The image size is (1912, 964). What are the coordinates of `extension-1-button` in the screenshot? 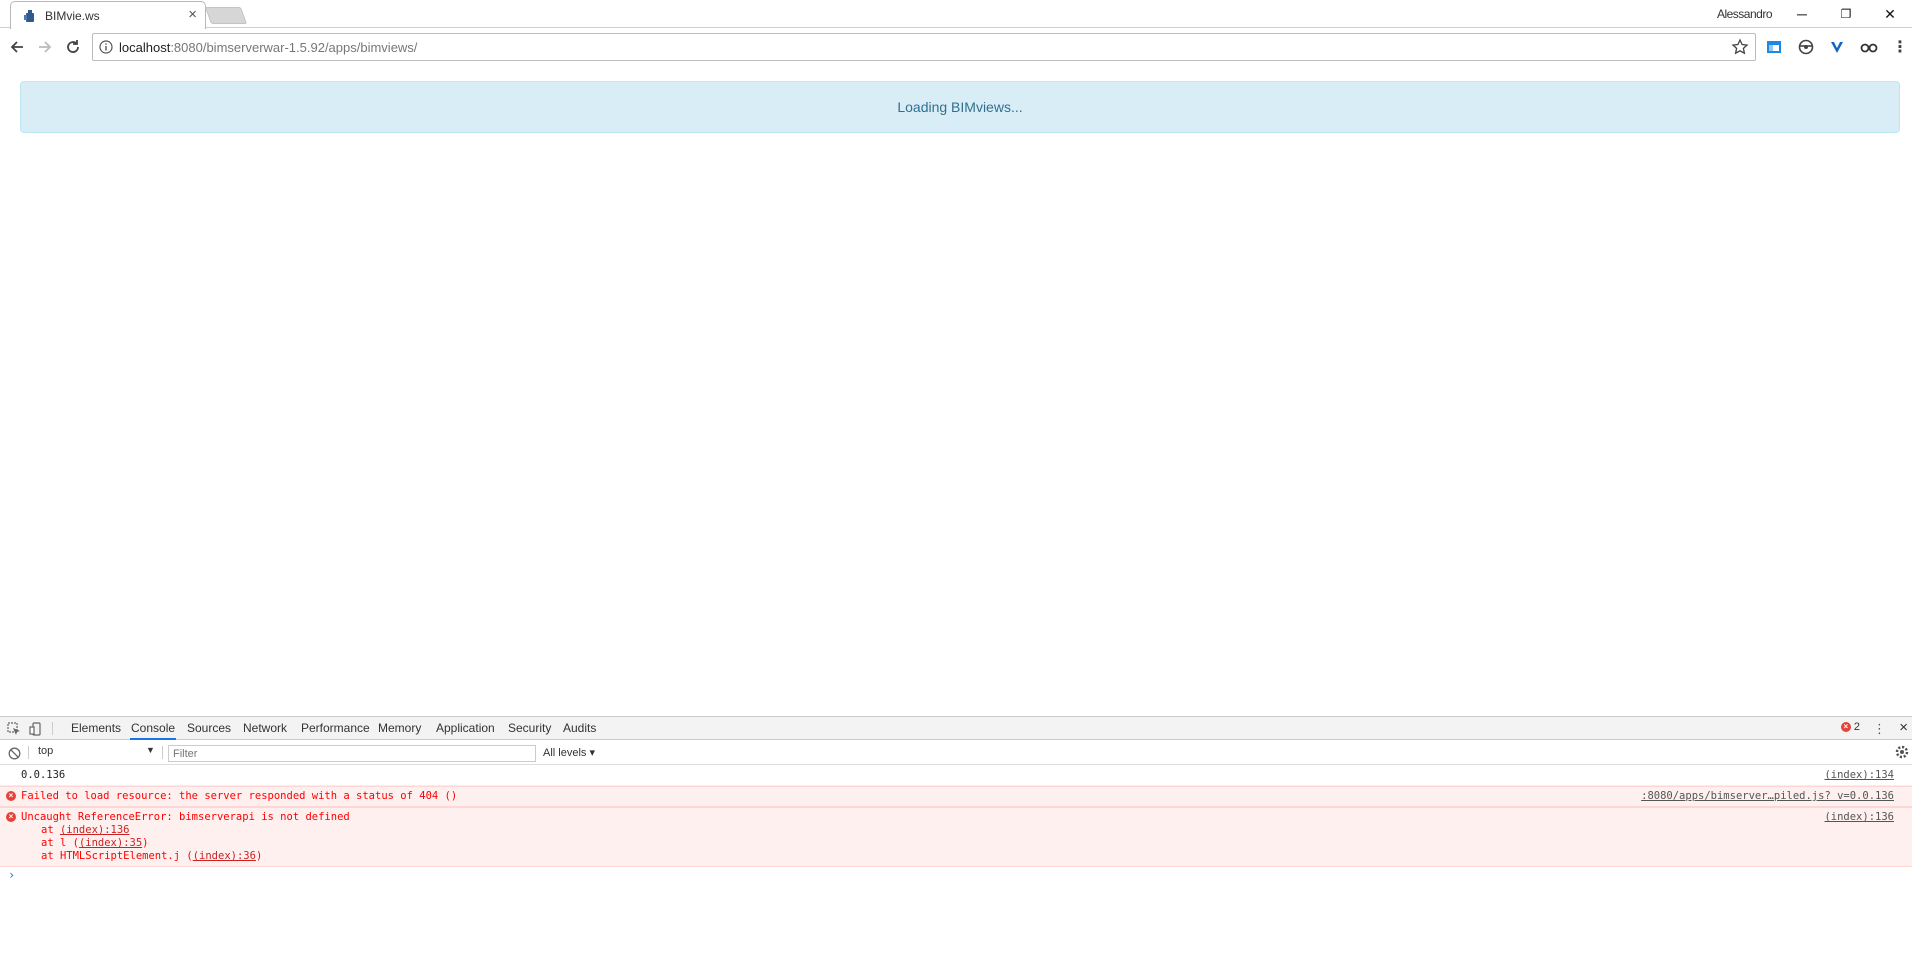 It's located at (1774, 47).